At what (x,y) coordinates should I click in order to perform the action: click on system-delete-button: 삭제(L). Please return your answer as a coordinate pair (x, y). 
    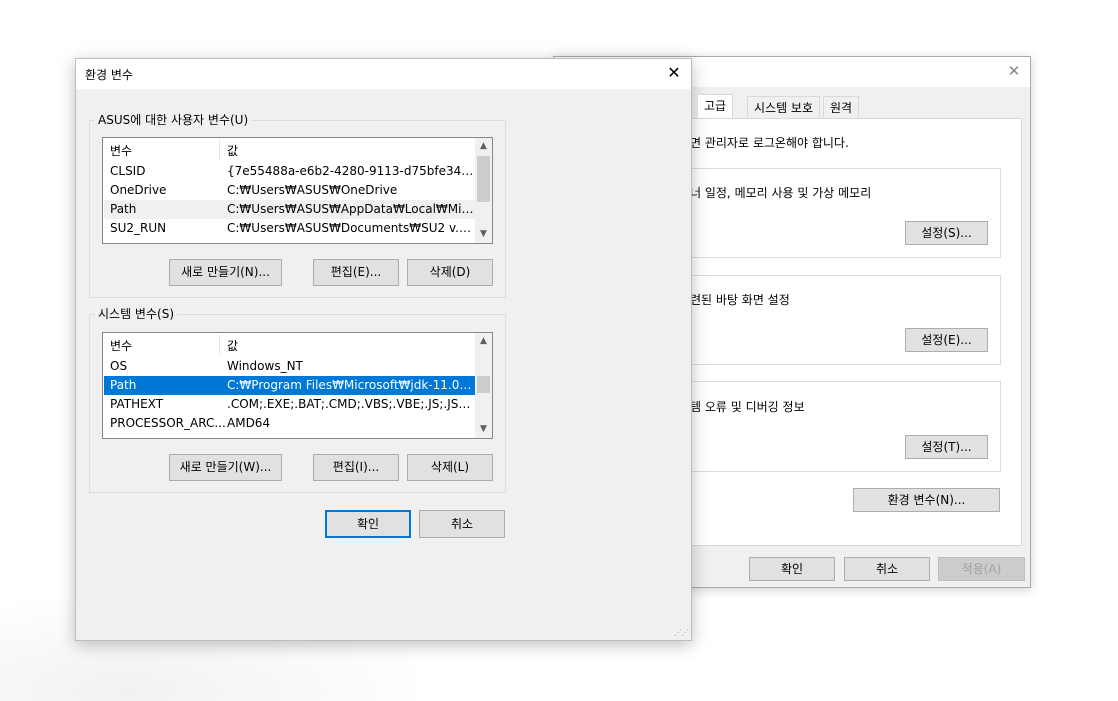
    Looking at the image, I should click on (450, 467).